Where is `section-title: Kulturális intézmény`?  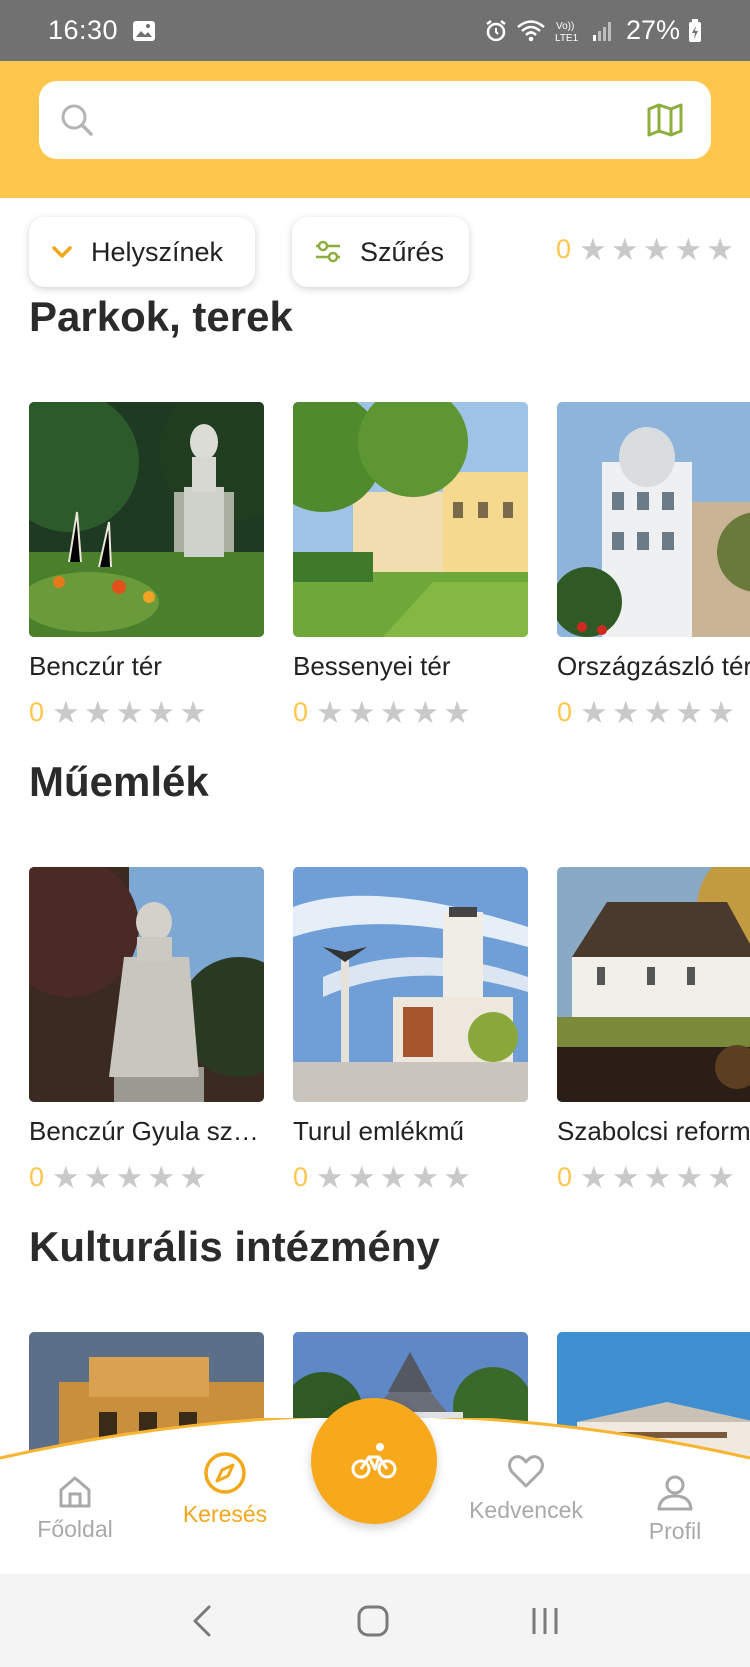
section-title: Kulturális intézmény is located at coordinates (234, 1246).